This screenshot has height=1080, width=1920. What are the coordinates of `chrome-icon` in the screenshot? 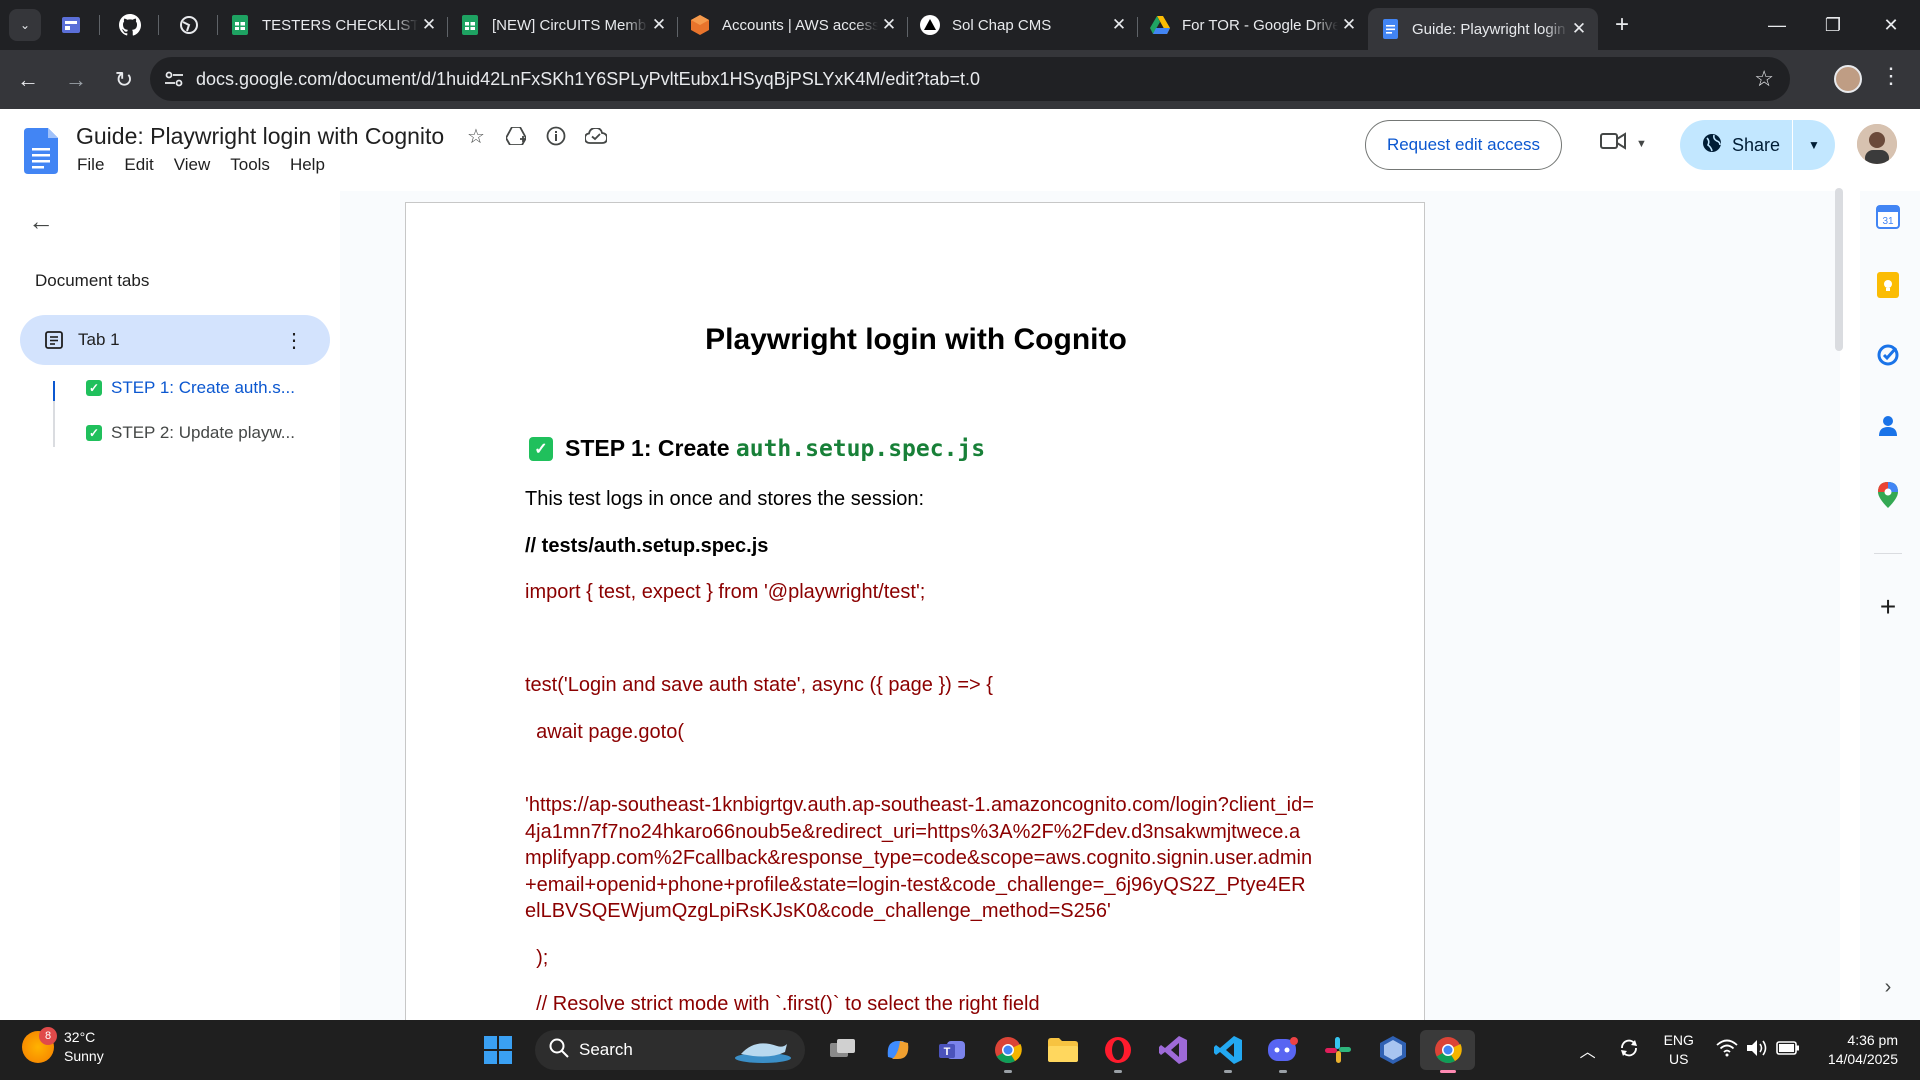 It's located at (1007, 1051).